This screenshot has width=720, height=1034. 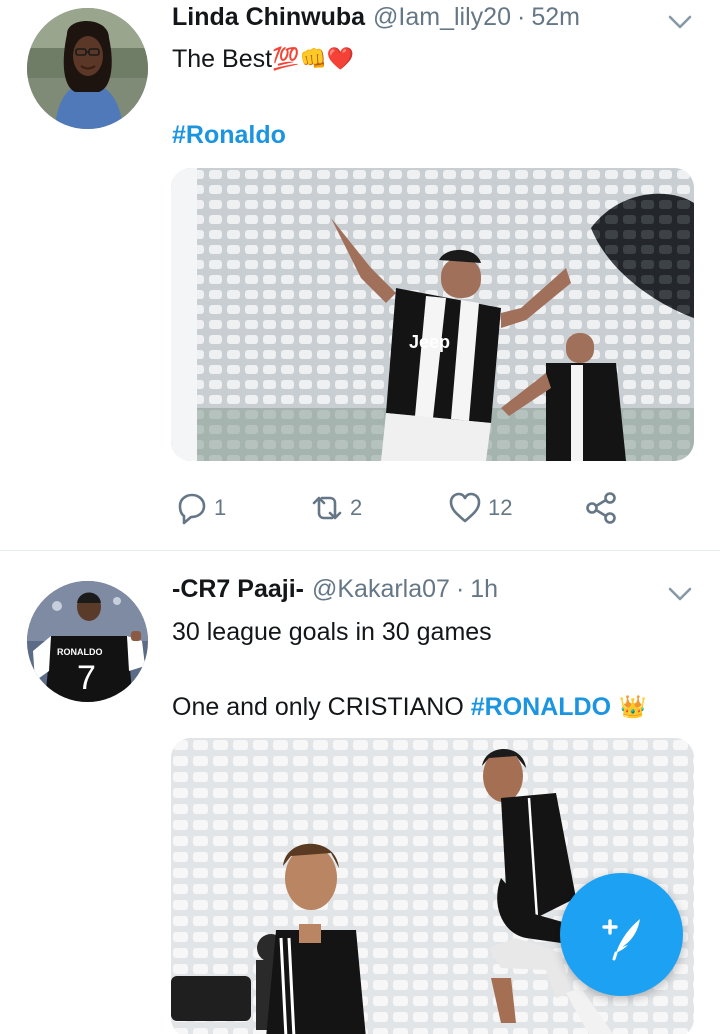 I want to click on tweet-header: Linda Chinwuba @Iam_lily20 · 52m, so click(x=376, y=21).